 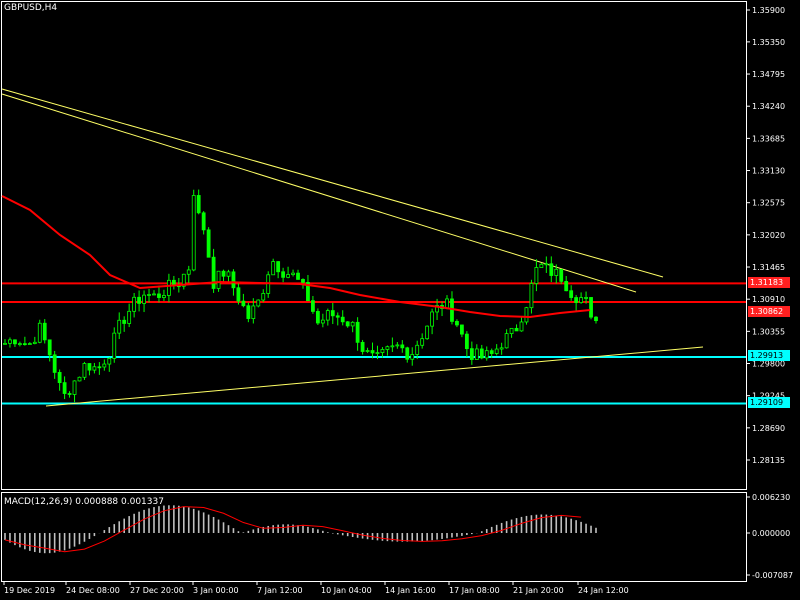 What do you see at coordinates (768, 42) in the screenshot?
I see `price-axis-label: 1.35350` at bounding box center [768, 42].